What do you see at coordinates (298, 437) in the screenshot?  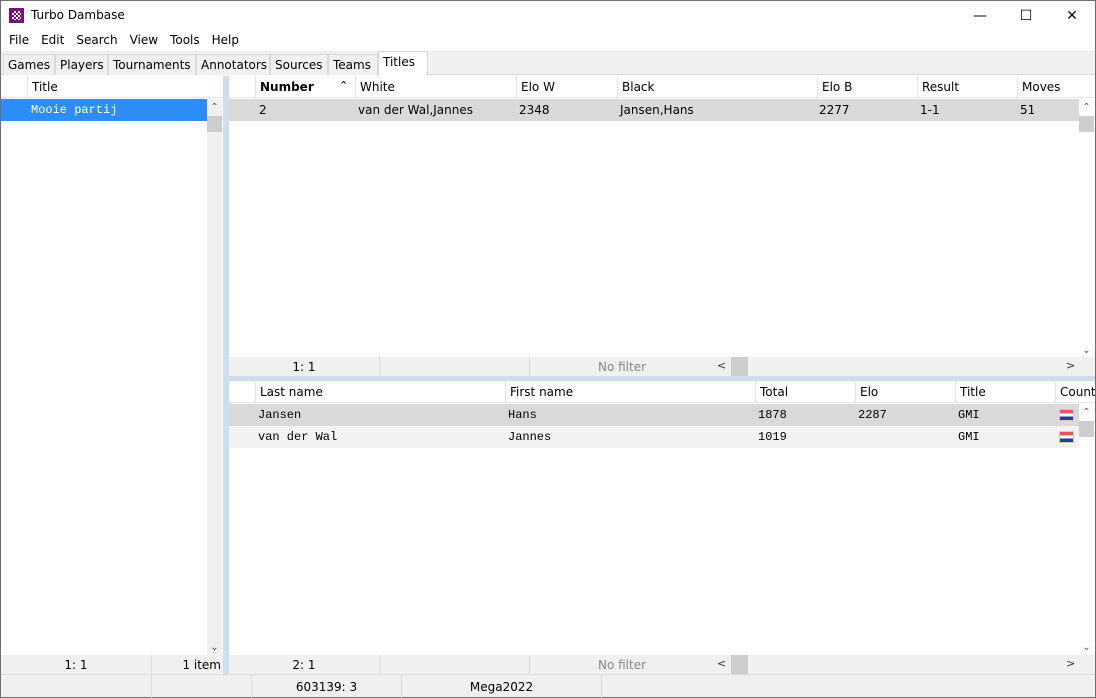 I see `cell-last-name: van der Wal` at bounding box center [298, 437].